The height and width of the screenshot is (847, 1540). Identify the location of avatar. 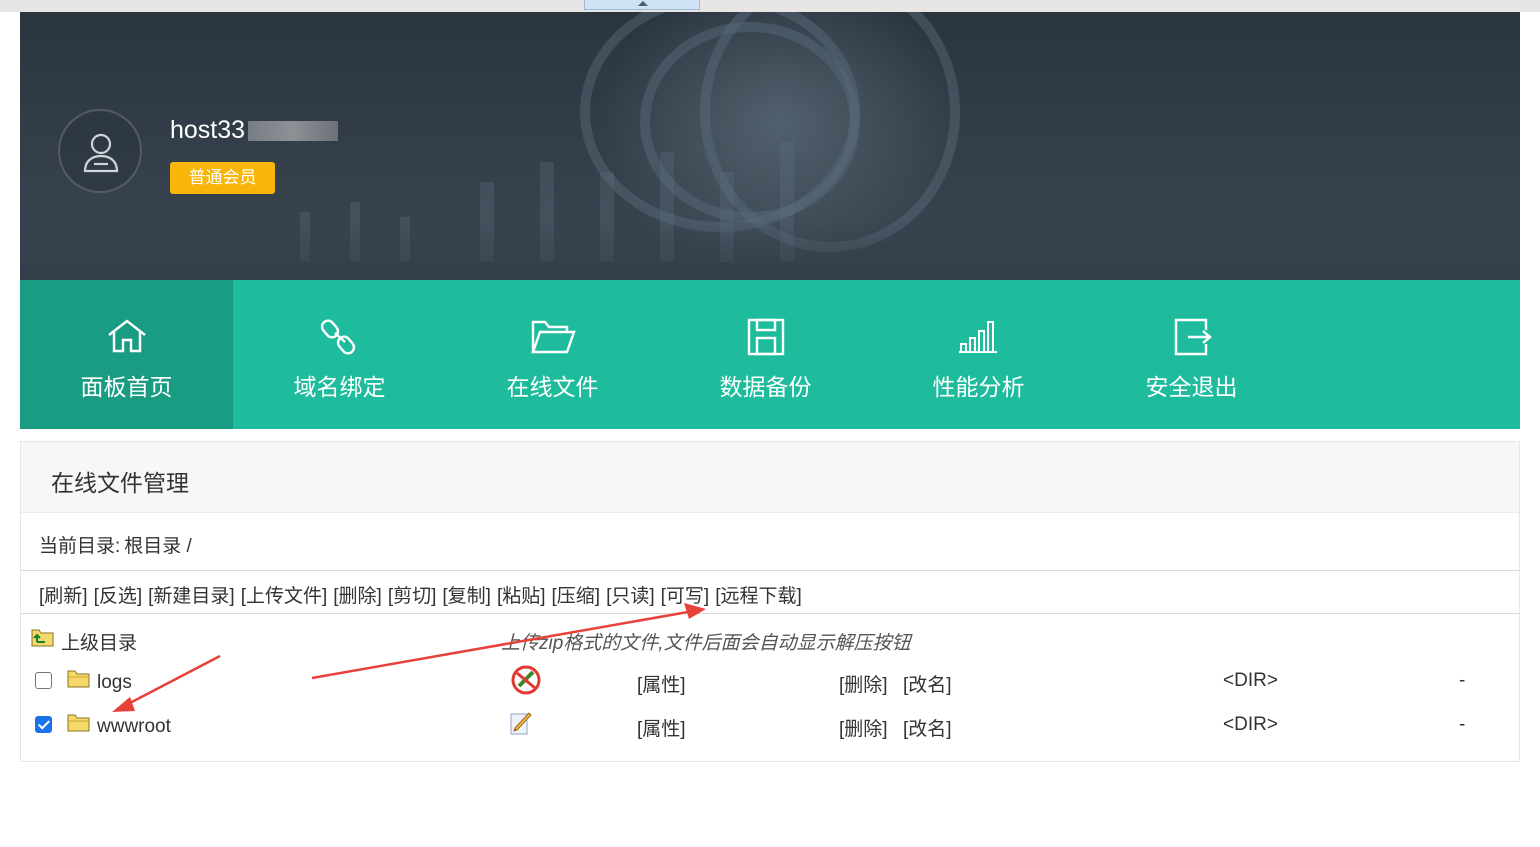
(100, 151).